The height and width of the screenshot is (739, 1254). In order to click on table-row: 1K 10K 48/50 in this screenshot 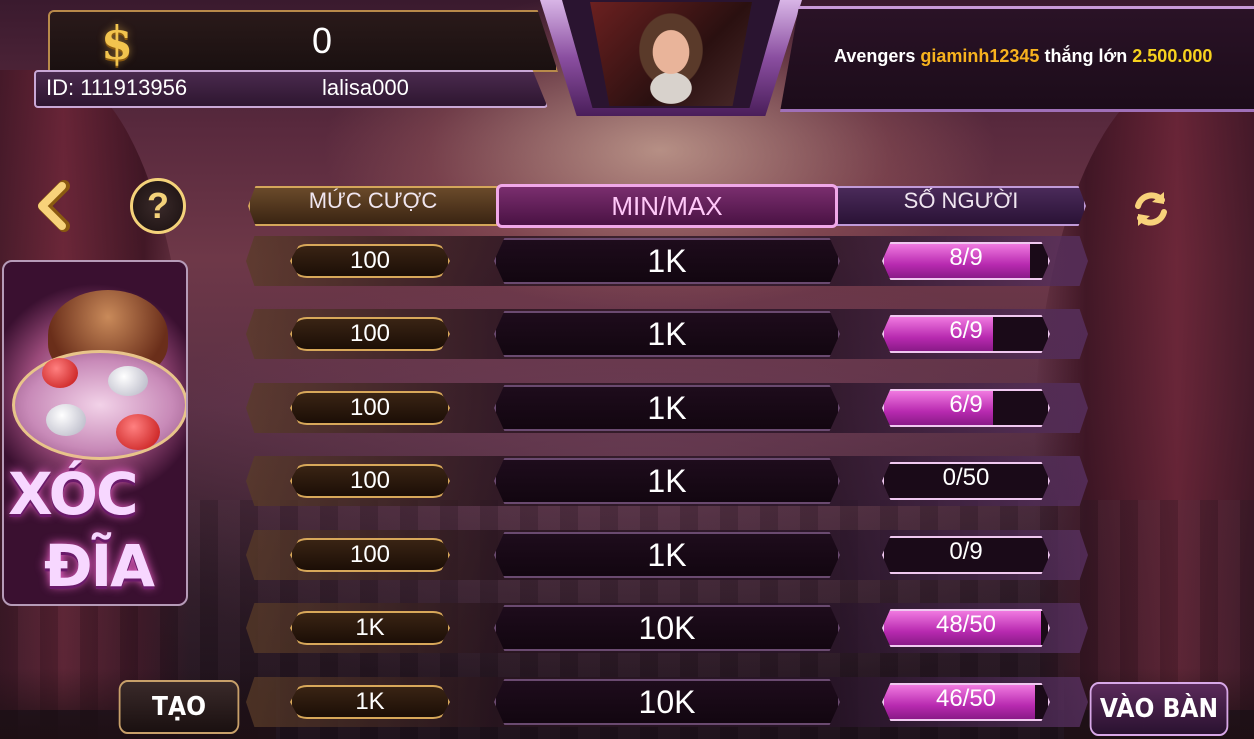, I will do `click(667, 628)`.